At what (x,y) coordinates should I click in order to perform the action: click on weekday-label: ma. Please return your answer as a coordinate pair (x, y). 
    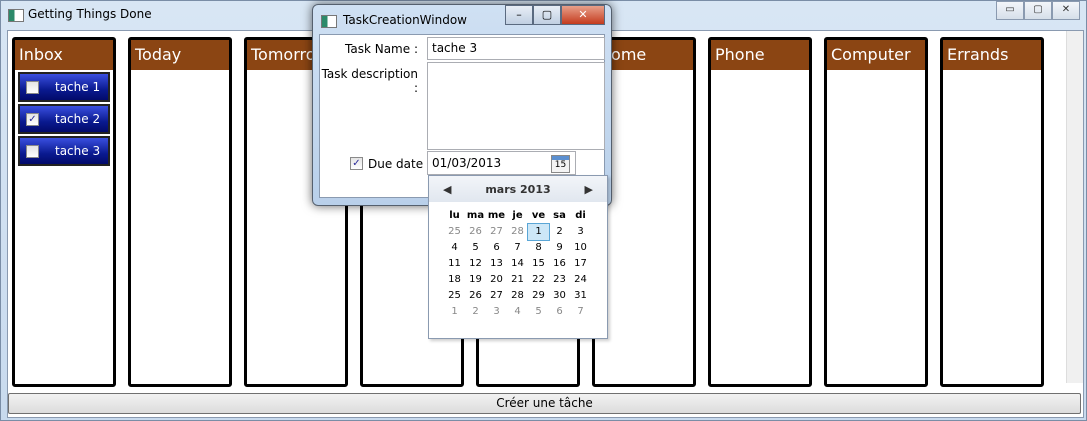
    Looking at the image, I should click on (475, 215).